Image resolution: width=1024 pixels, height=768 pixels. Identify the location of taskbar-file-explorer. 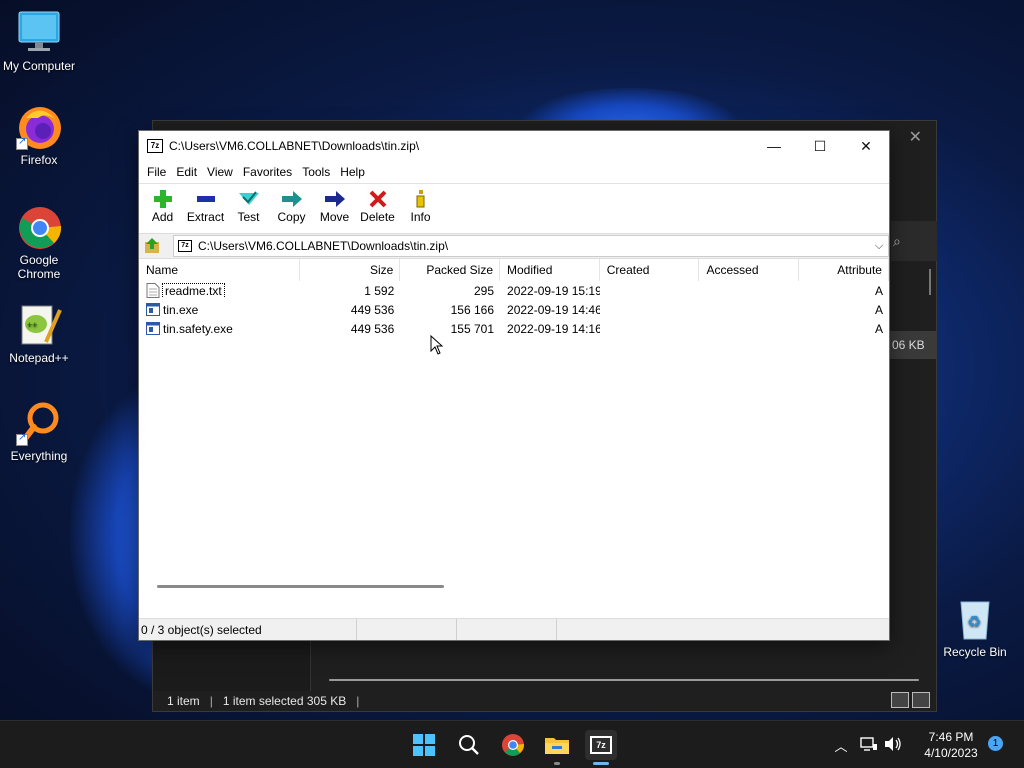
(557, 747).